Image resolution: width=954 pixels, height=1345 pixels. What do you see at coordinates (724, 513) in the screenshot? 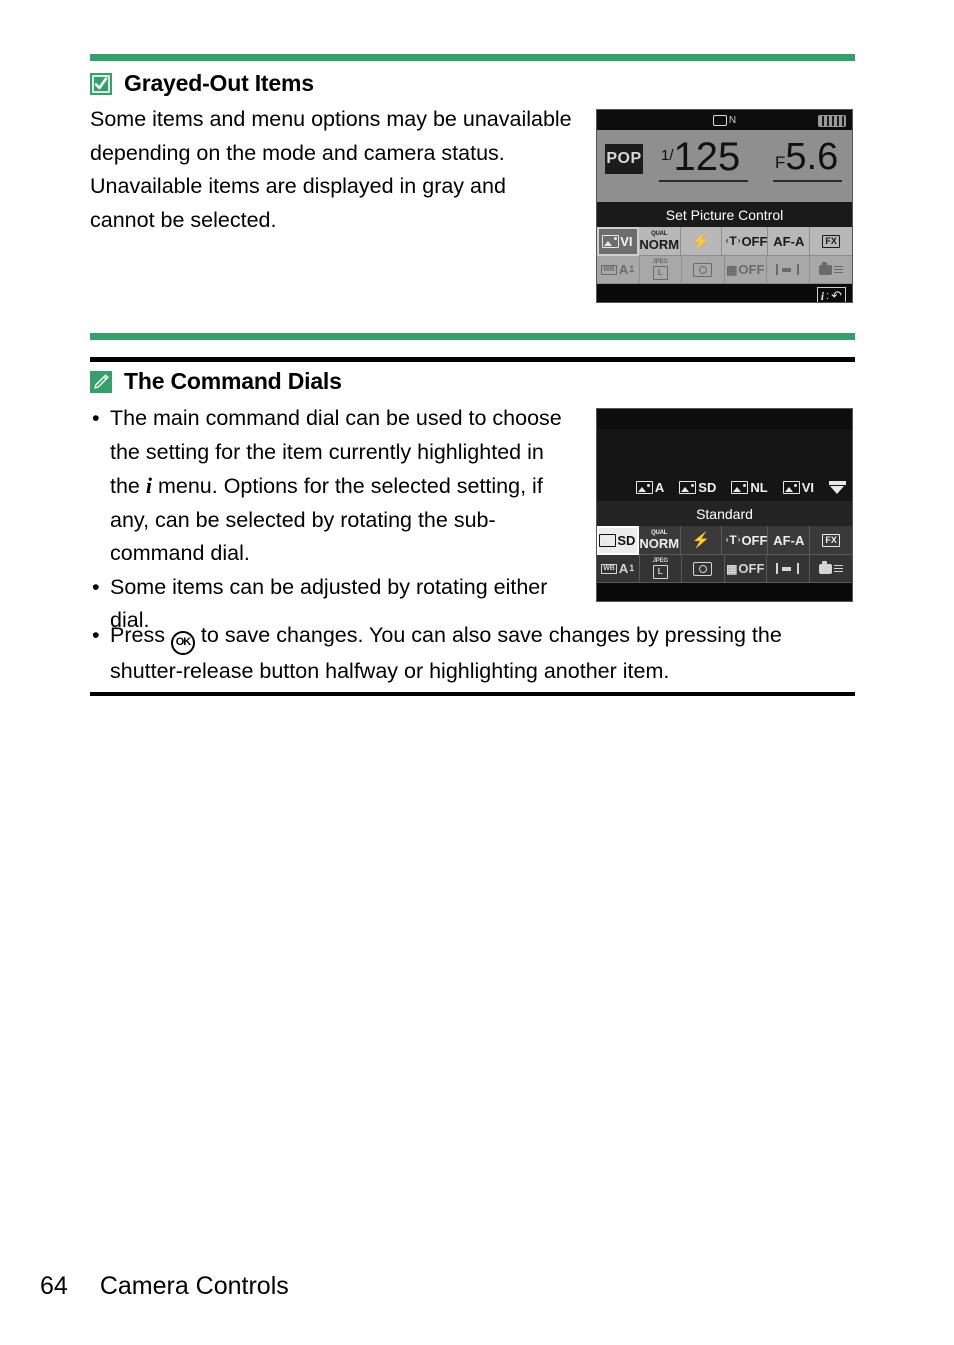
I see `lcd2-item-title: Standard` at bounding box center [724, 513].